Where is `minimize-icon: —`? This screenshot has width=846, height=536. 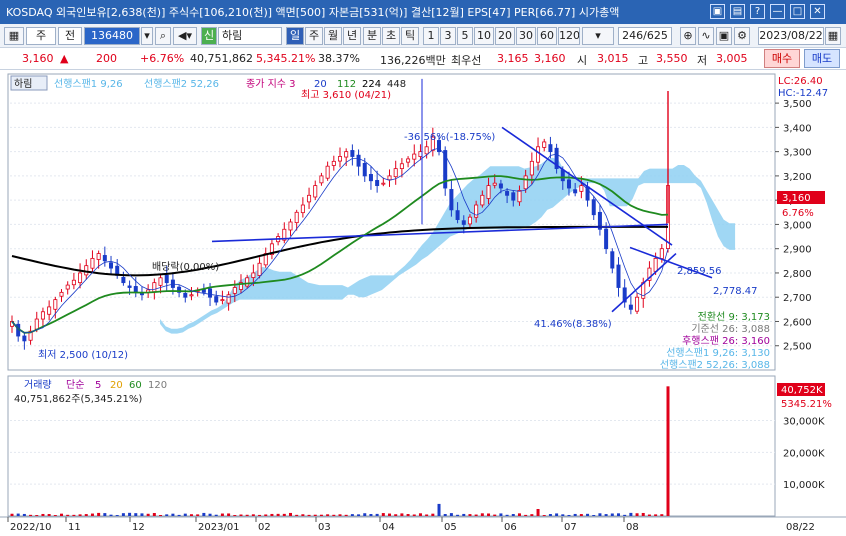 minimize-icon: — is located at coordinates (777, 11).